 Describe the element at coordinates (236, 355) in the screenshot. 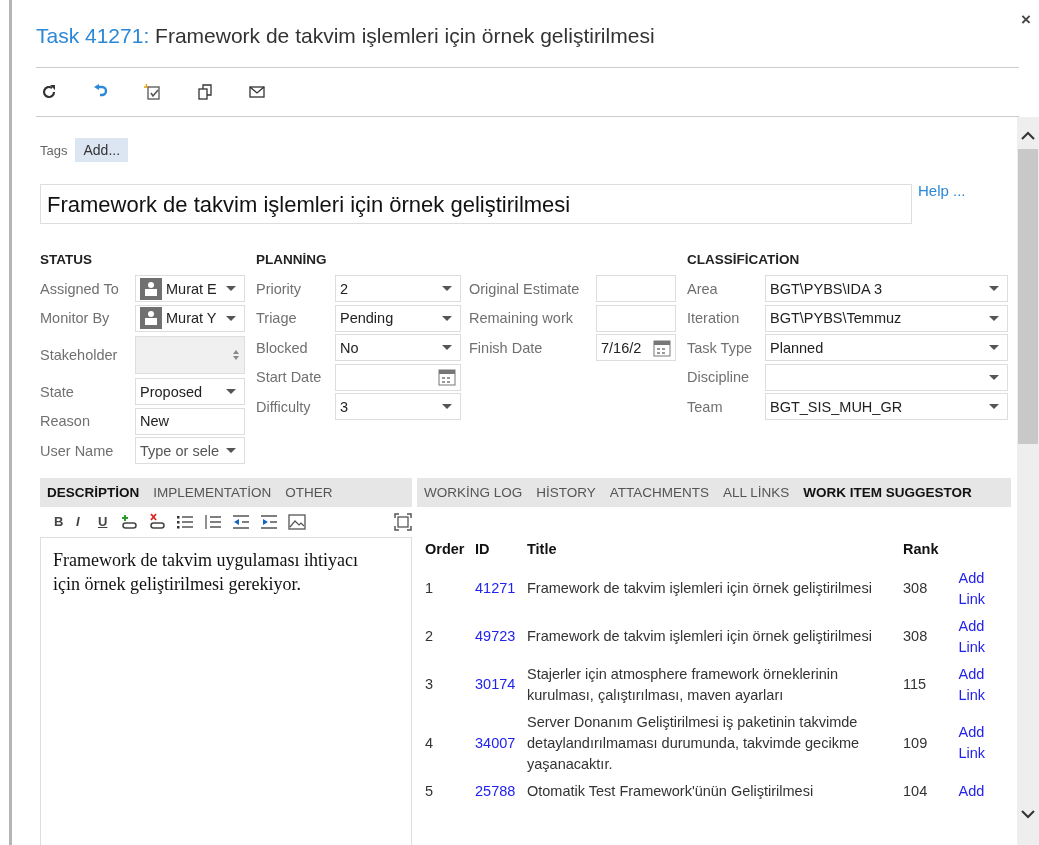

I see `spinner-arrows-icon` at that location.